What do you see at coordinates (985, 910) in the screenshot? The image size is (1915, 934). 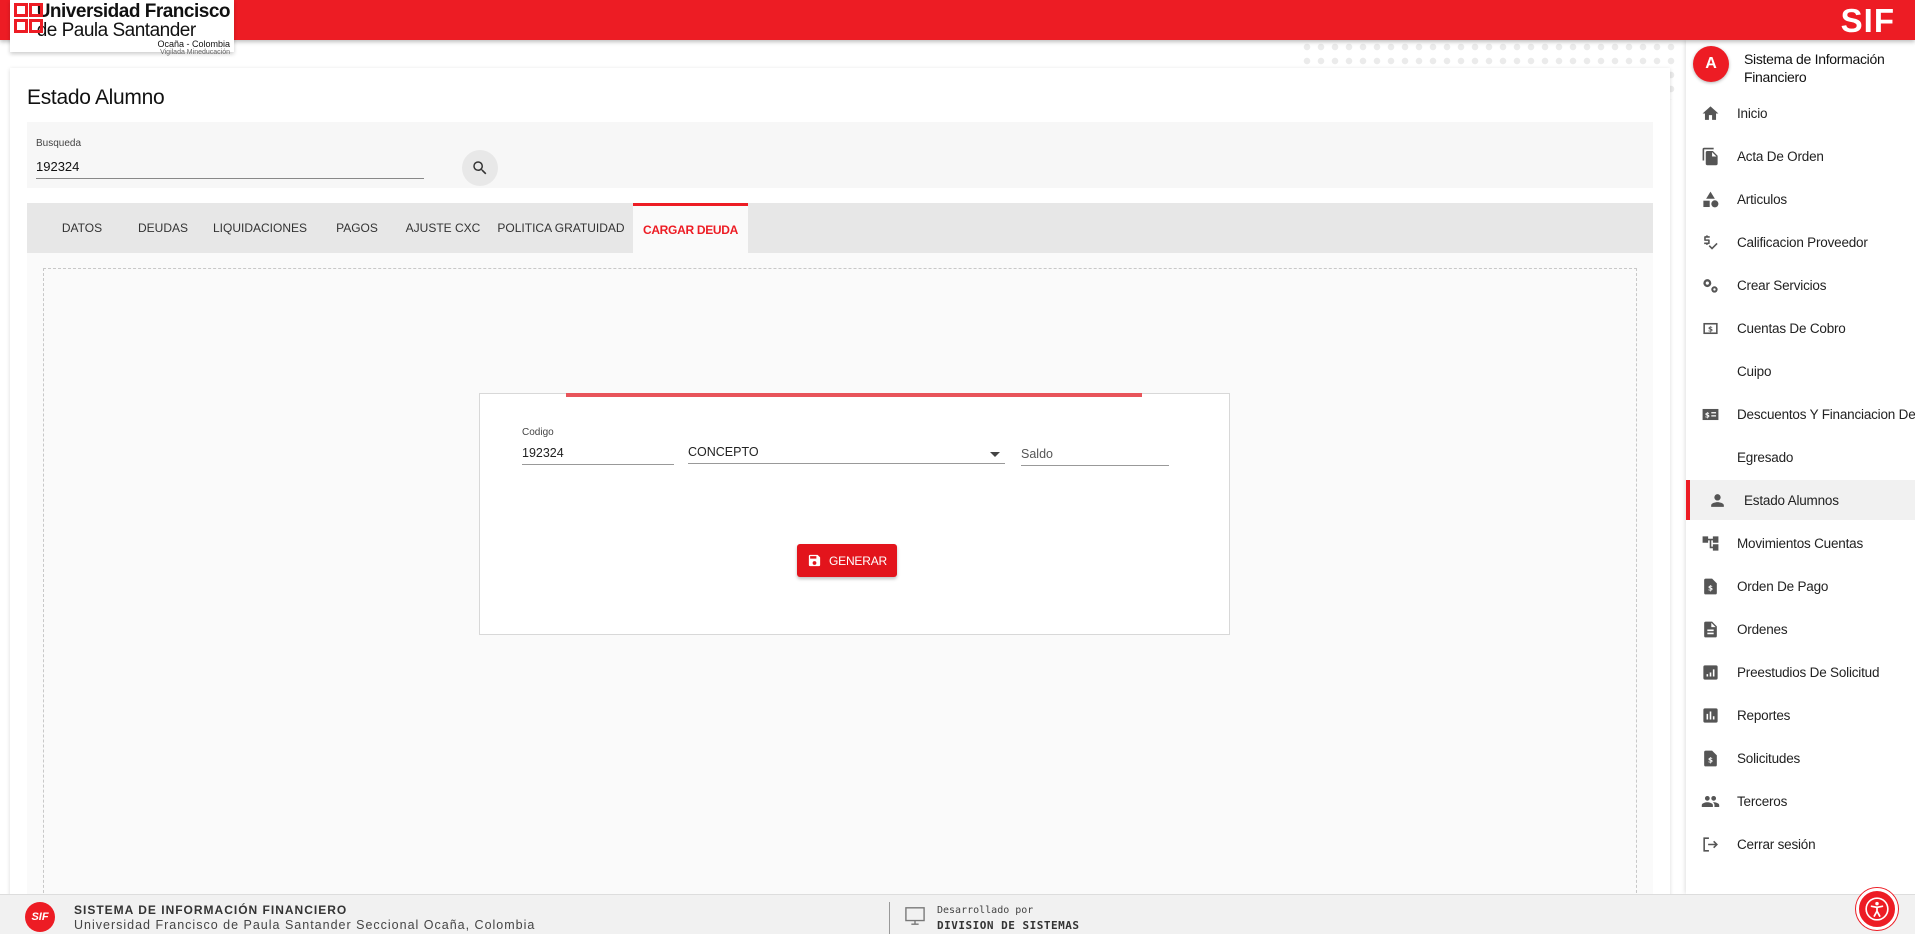 I see `footer-dev-label: Desarrollado por` at bounding box center [985, 910].